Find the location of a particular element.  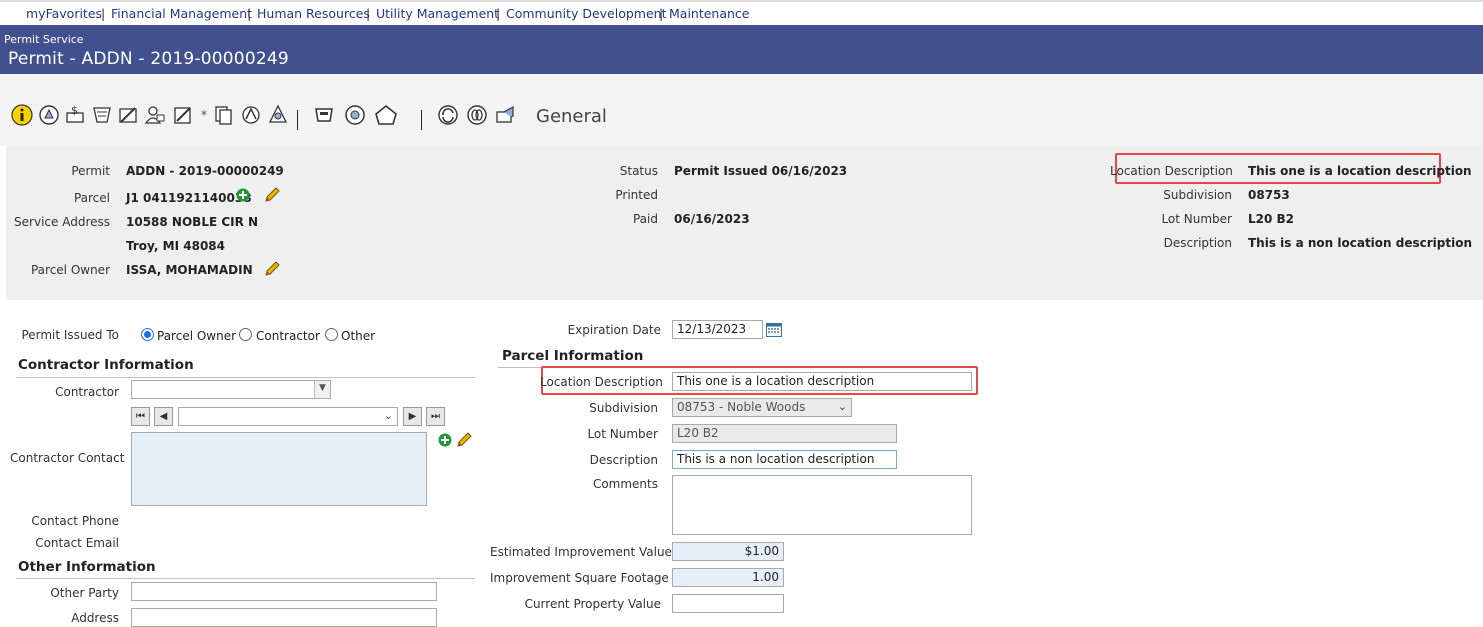

attach-icon is located at coordinates (250, 114).